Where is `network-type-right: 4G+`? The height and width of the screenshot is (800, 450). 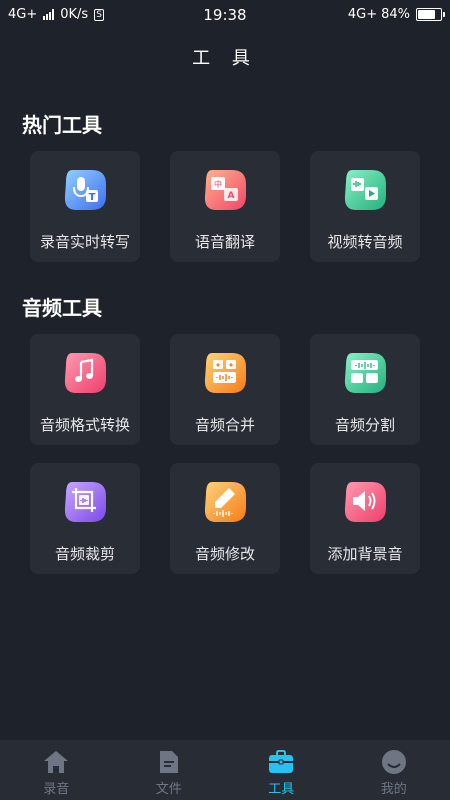 network-type-right: 4G+ is located at coordinates (362, 14).